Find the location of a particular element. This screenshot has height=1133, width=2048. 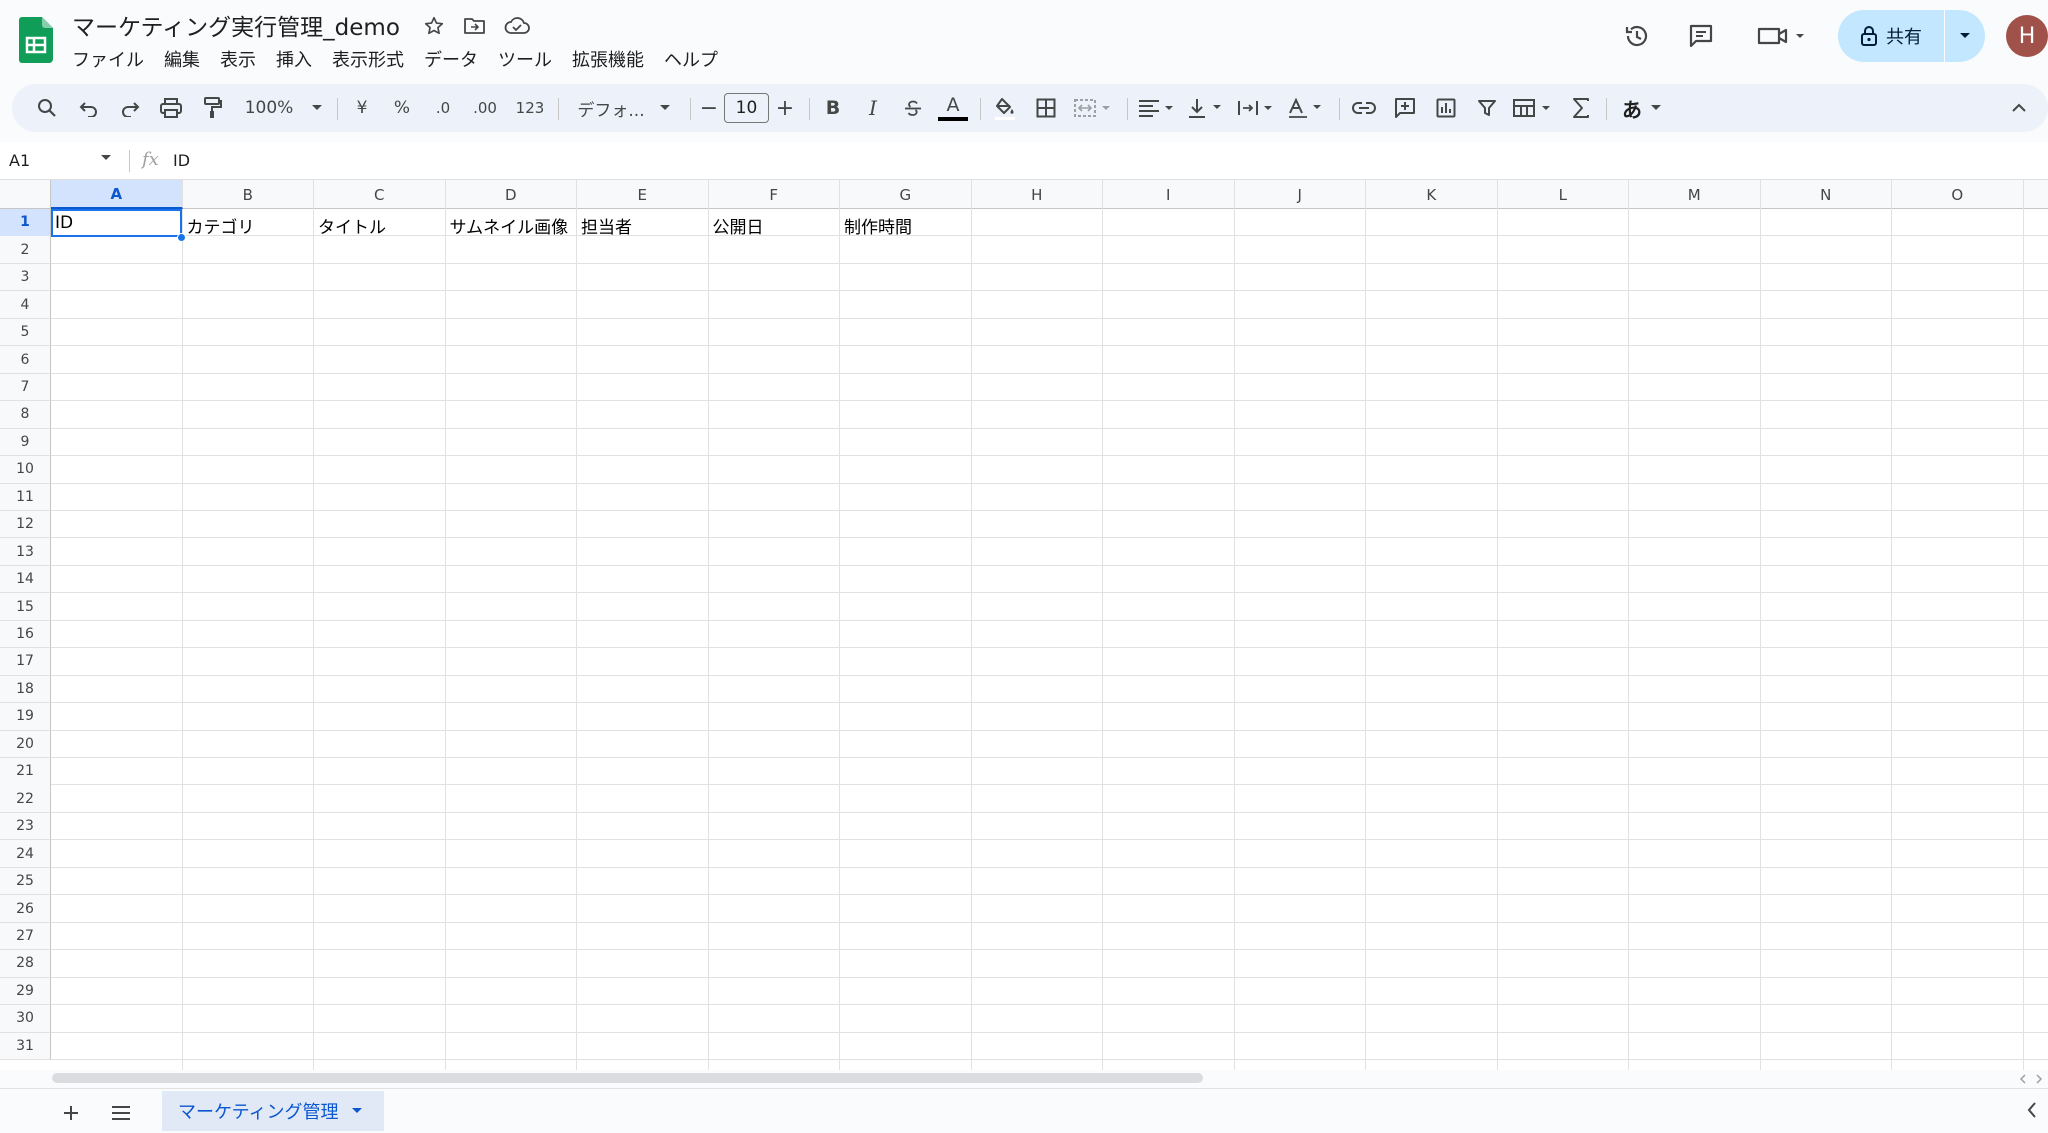

sheet-tab-active: マーケティング管理 is located at coordinates (273, 1111).